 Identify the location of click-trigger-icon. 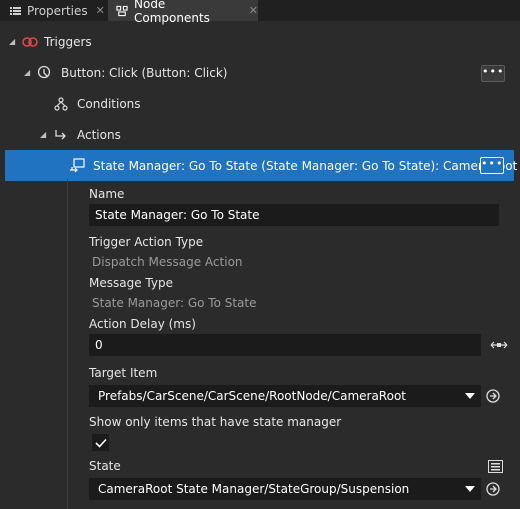
(45, 73).